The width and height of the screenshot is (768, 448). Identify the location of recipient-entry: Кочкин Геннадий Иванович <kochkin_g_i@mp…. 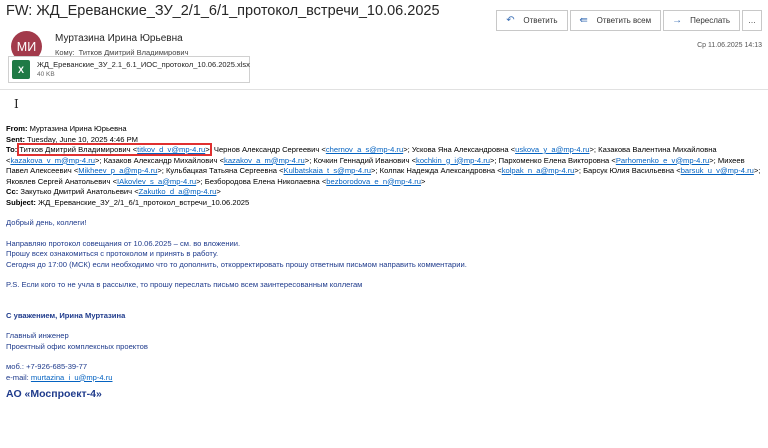
(406, 160).